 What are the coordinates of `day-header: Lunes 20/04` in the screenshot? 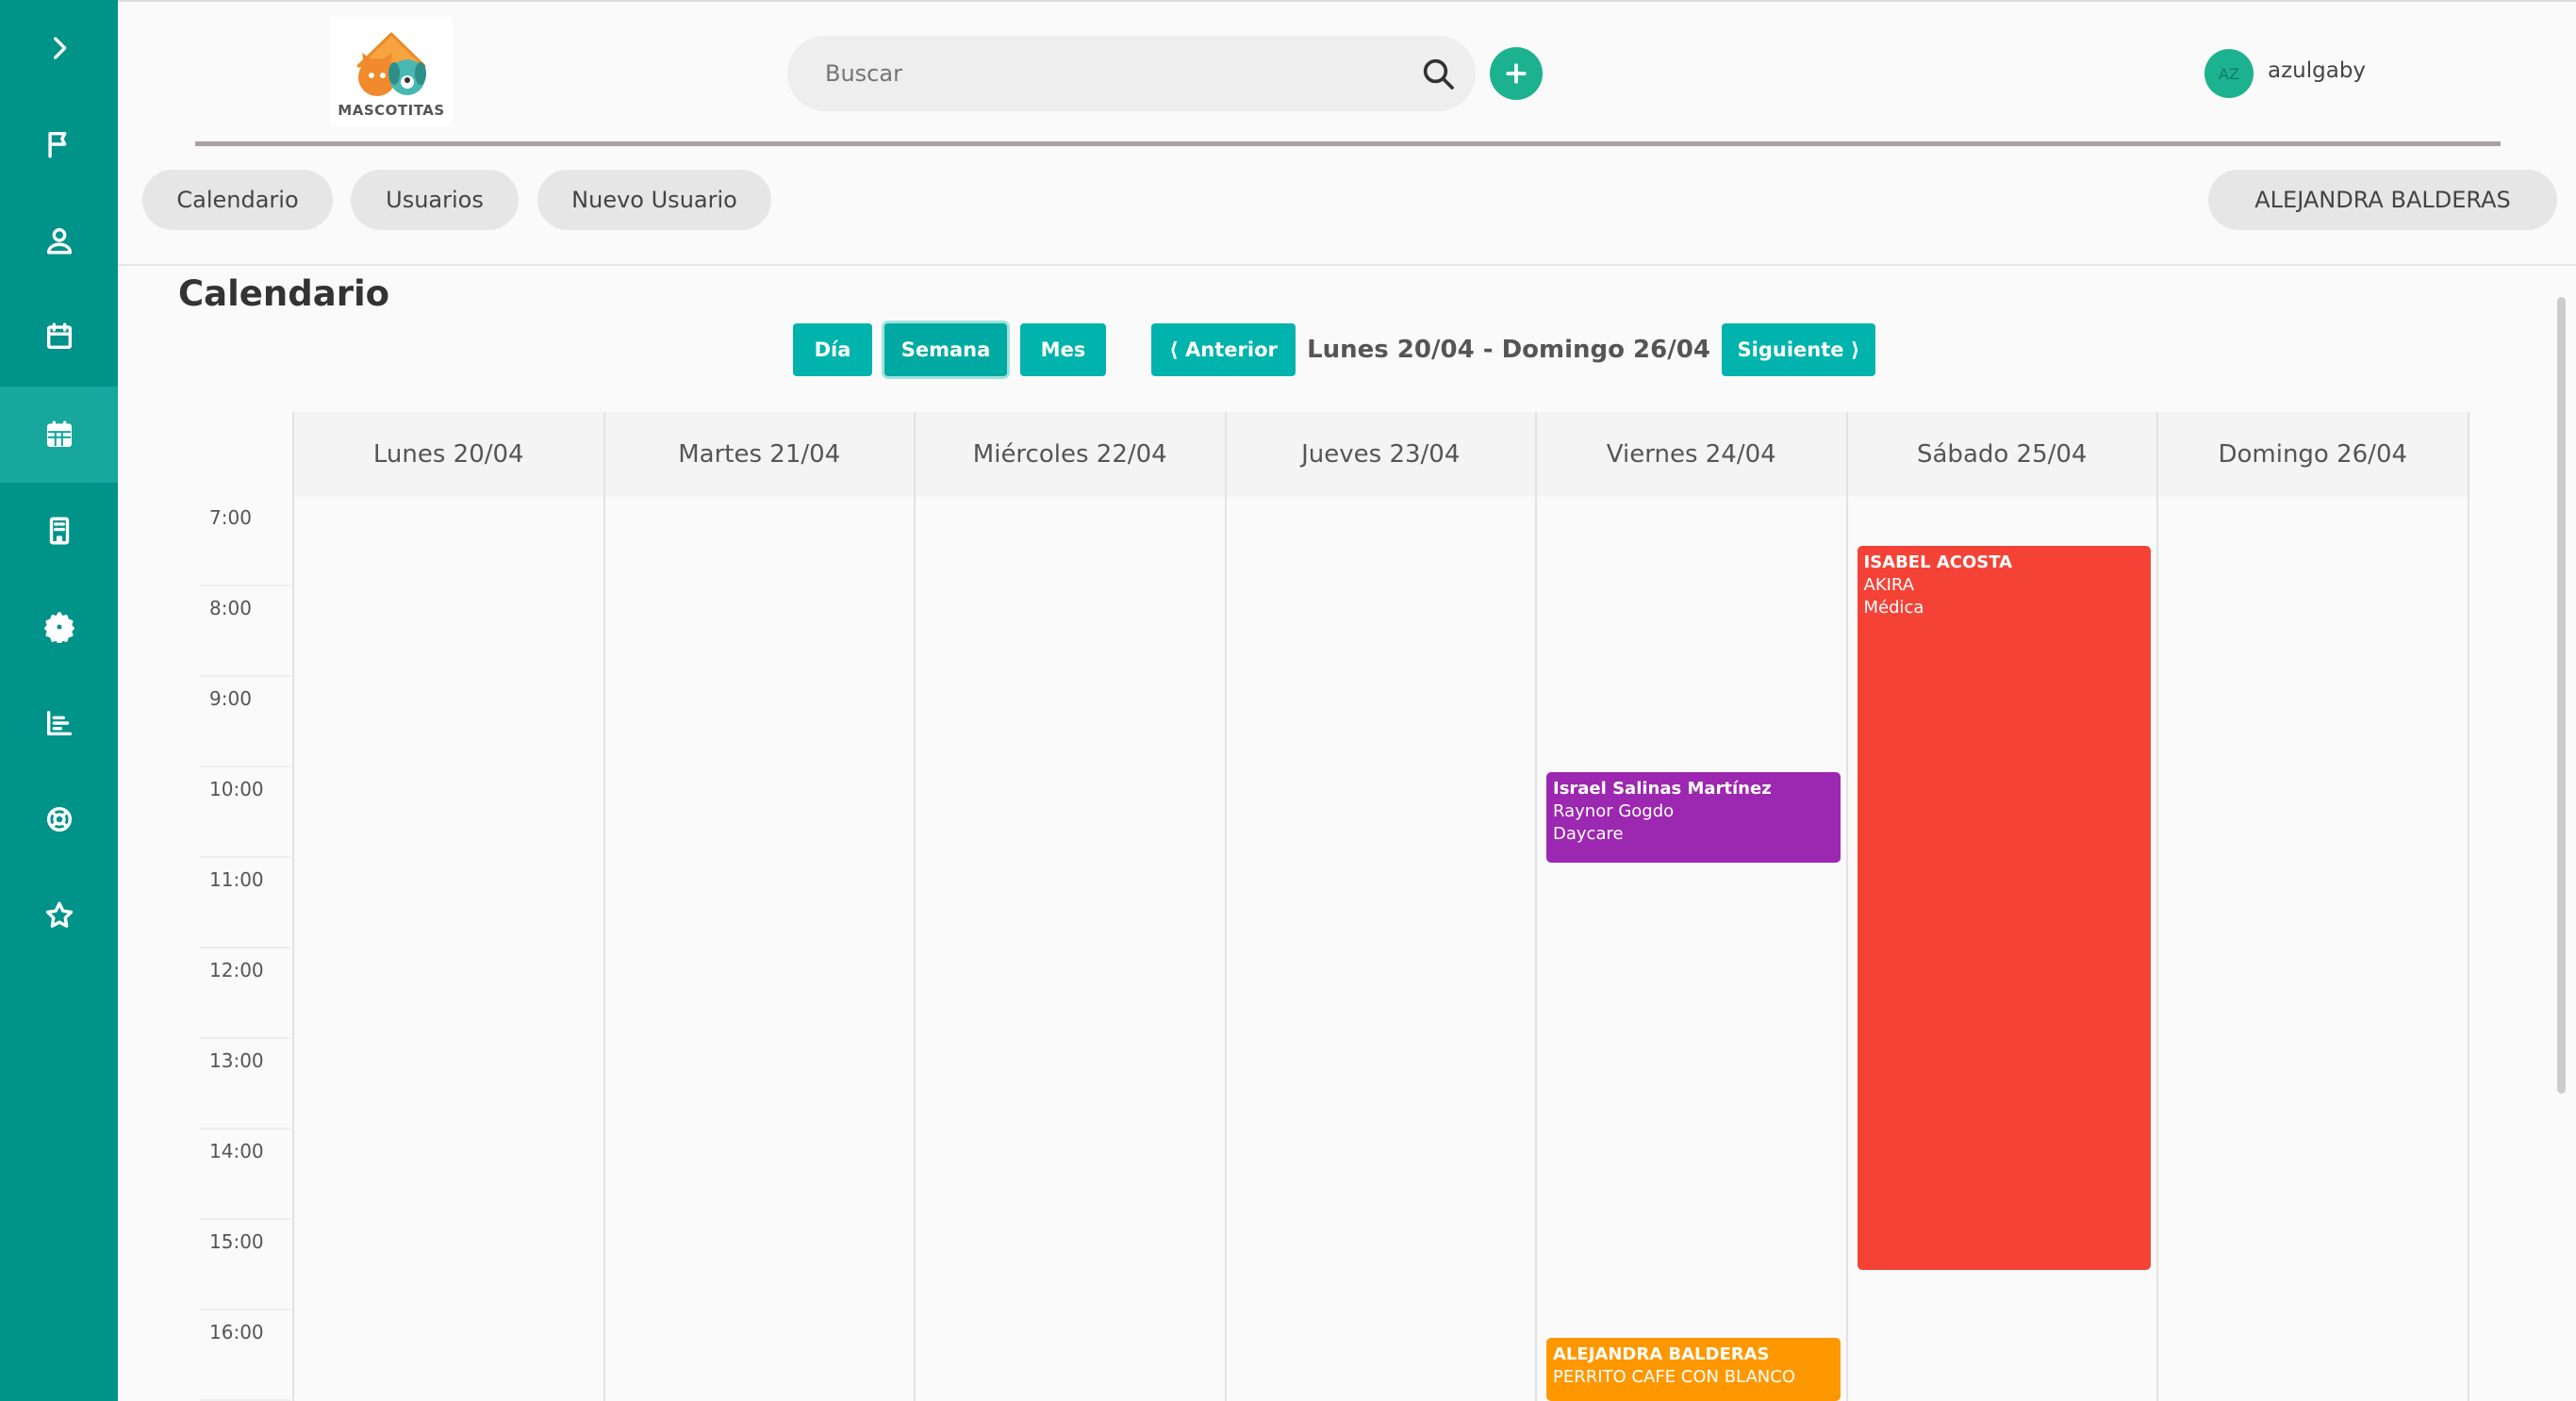 It's located at (448, 454).